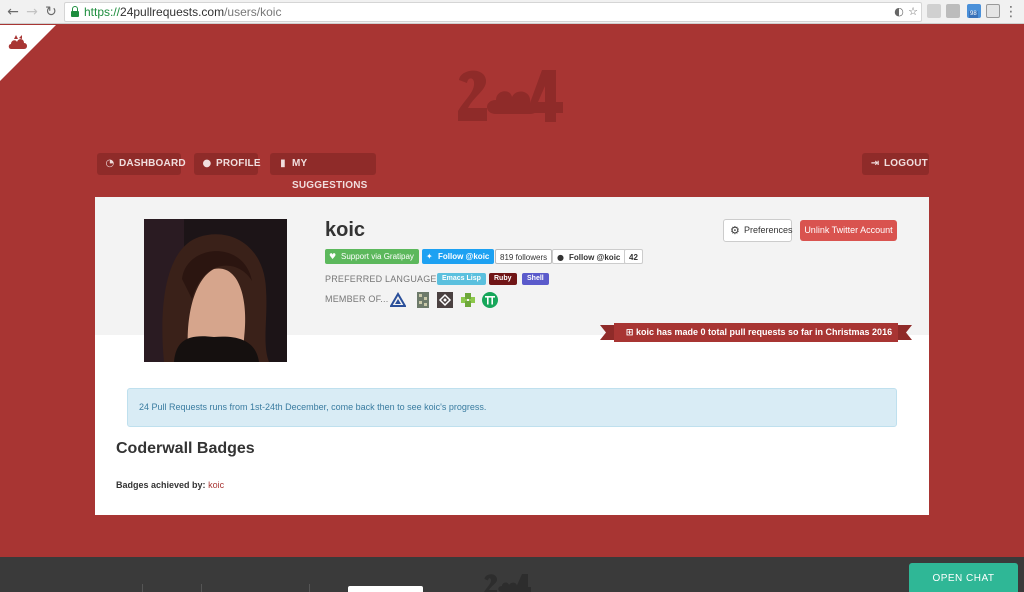 The width and height of the screenshot is (1024, 592). I want to click on site-logo-icon, so click(512, 95).